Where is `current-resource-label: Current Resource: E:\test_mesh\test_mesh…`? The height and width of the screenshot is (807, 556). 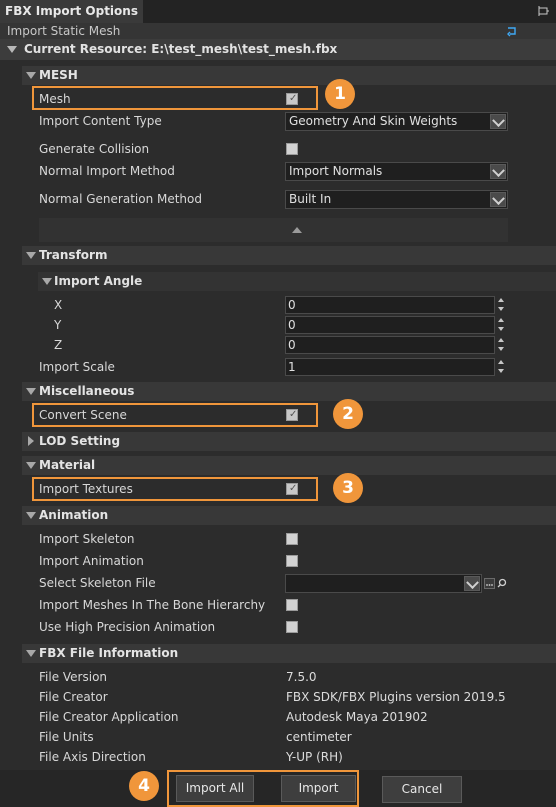
current-resource-label: Current Resource: E:\test_mesh\test_mesh… is located at coordinates (181, 49).